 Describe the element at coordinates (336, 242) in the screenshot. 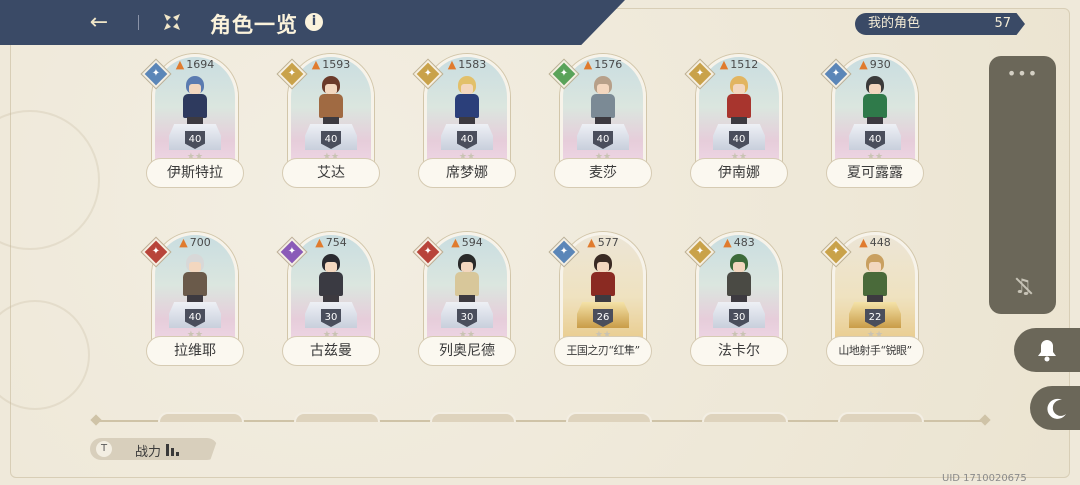

I see `power-number: 754` at that location.